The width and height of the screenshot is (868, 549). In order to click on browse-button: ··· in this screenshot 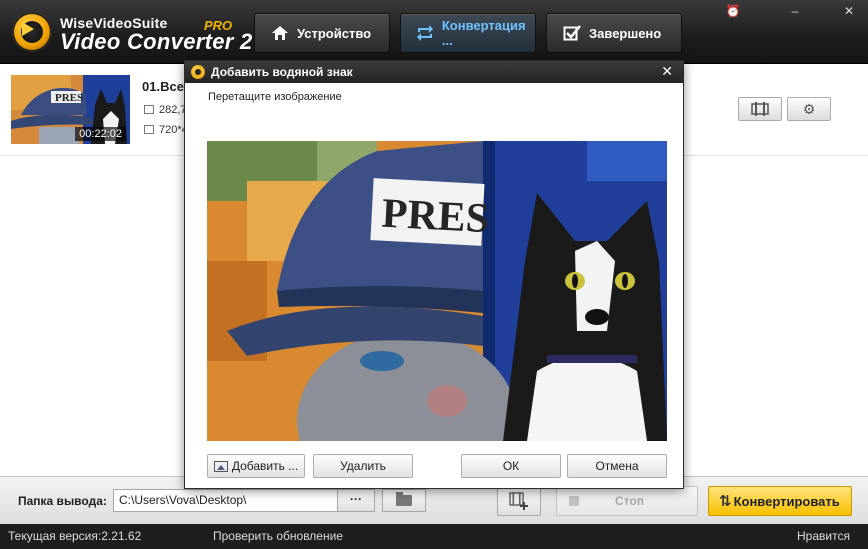, I will do `click(356, 500)`.